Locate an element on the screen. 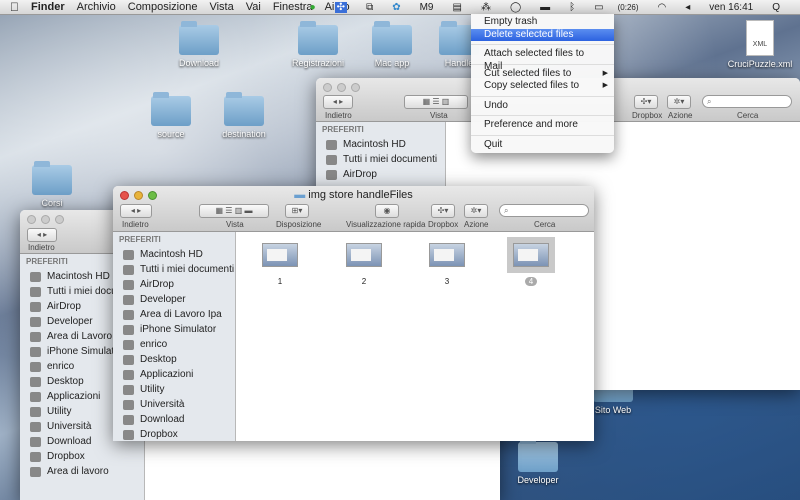  action-label: Azione is located at coordinates (680, 115).